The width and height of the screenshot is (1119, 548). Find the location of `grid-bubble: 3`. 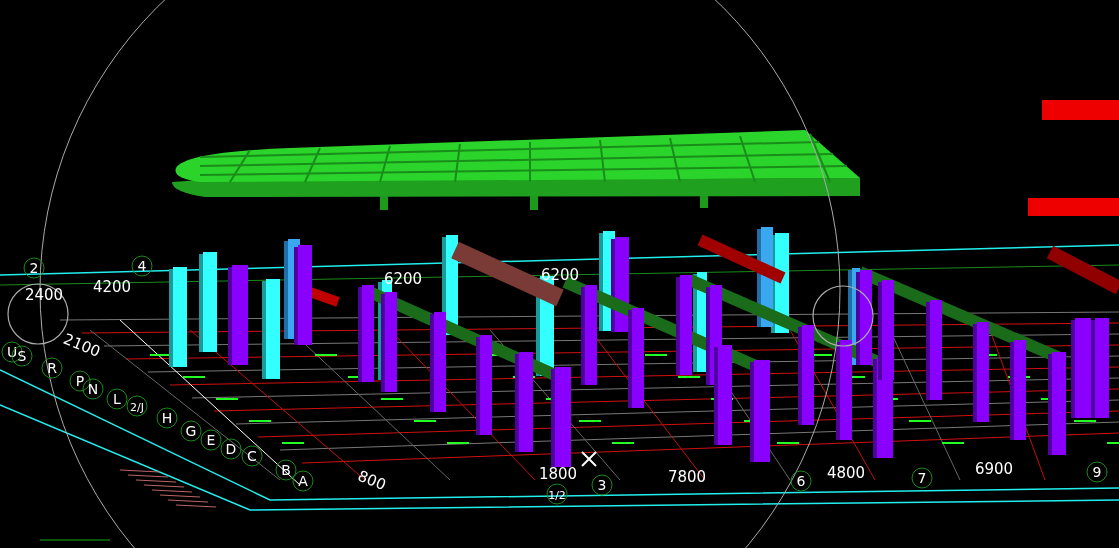

grid-bubble: 3 is located at coordinates (602, 485).